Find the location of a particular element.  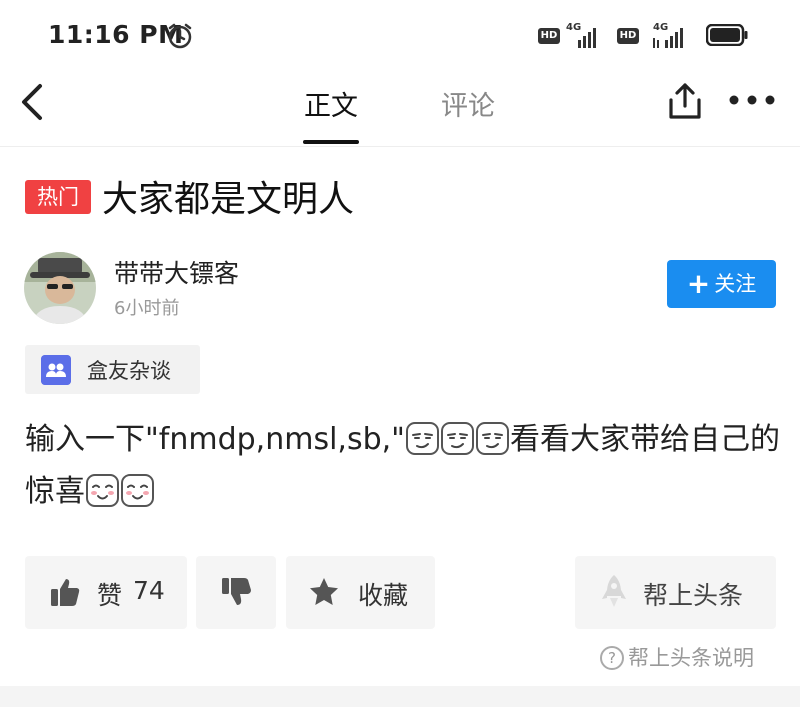

boost-help-link: ? 帮上头条说明 is located at coordinates (677, 657).